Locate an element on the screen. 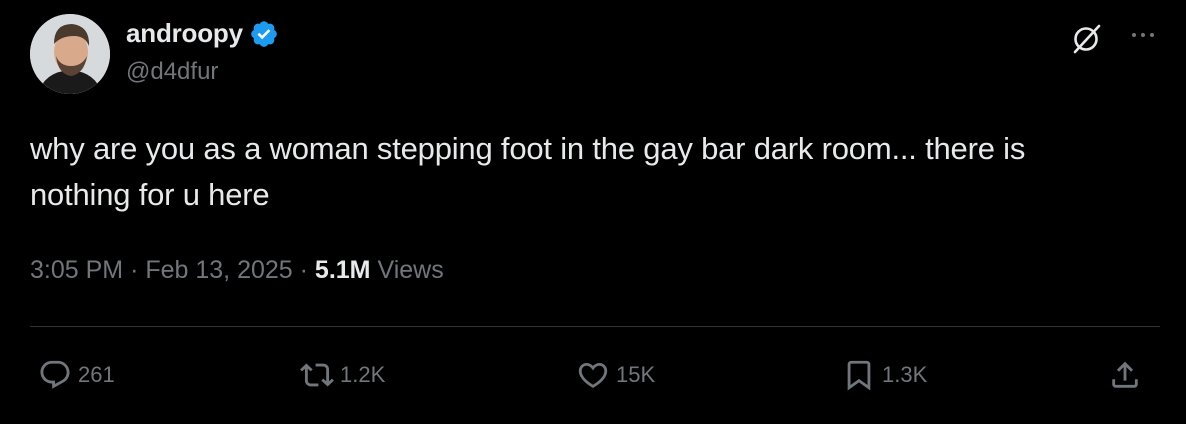  reply-icon is located at coordinates (55, 374).